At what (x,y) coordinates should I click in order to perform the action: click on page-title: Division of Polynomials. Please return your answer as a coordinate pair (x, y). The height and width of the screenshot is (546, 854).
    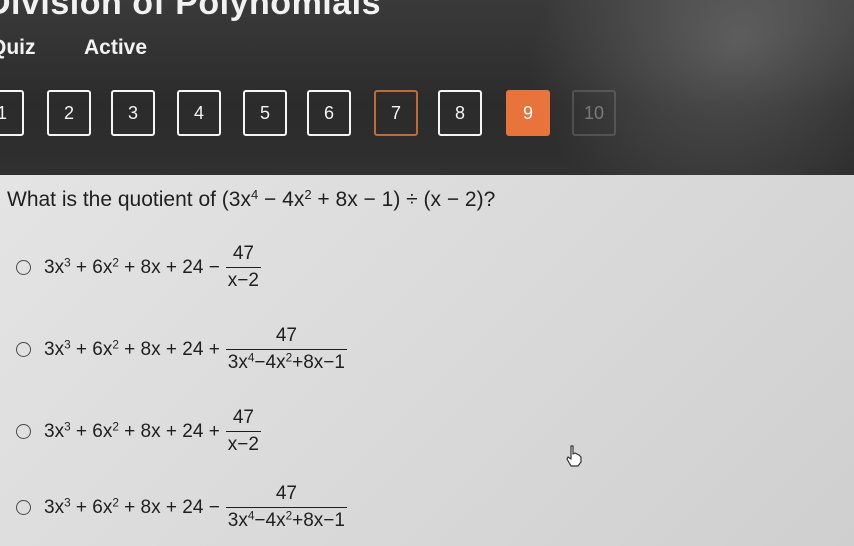
    Looking at the image, I should click on (191, 11).